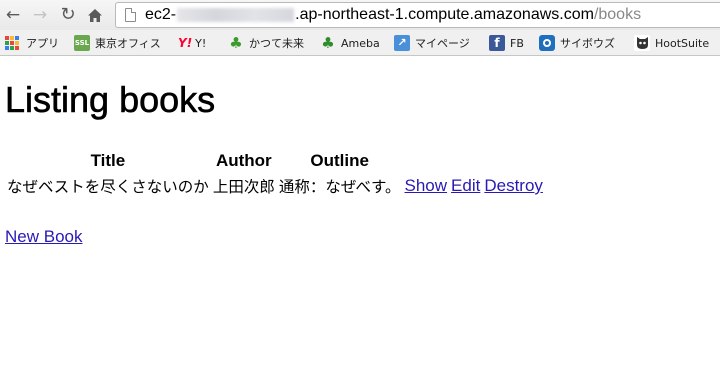  What do you see at coordinates (243, 160) in the screenshot?
I see `column-header-author: Author` at bounding box center [243, 160].